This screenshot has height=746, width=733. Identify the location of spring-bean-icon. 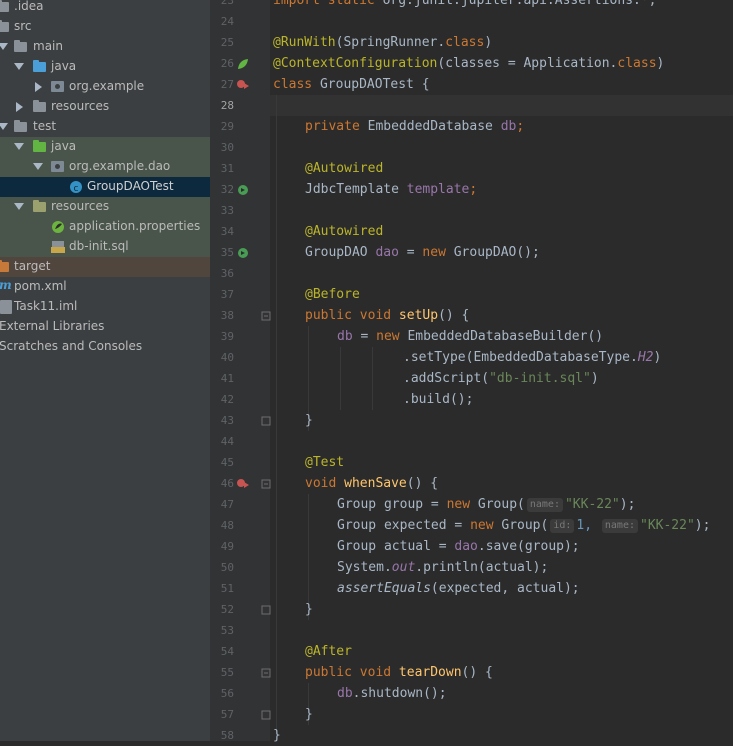
(243, 64).